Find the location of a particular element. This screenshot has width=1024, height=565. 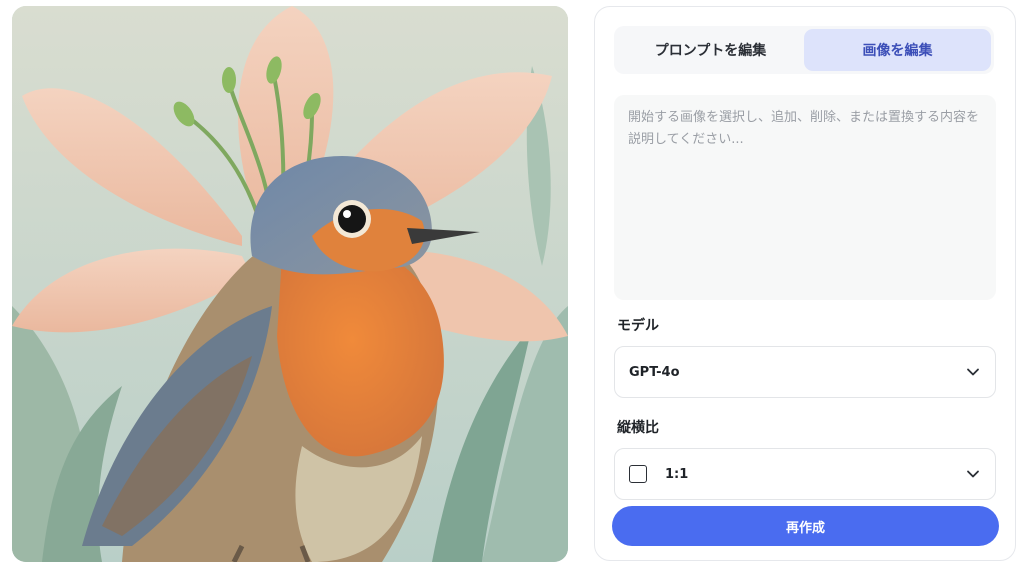

tab-edit-image: 画像を編集 is located at coordinates (897, 50).